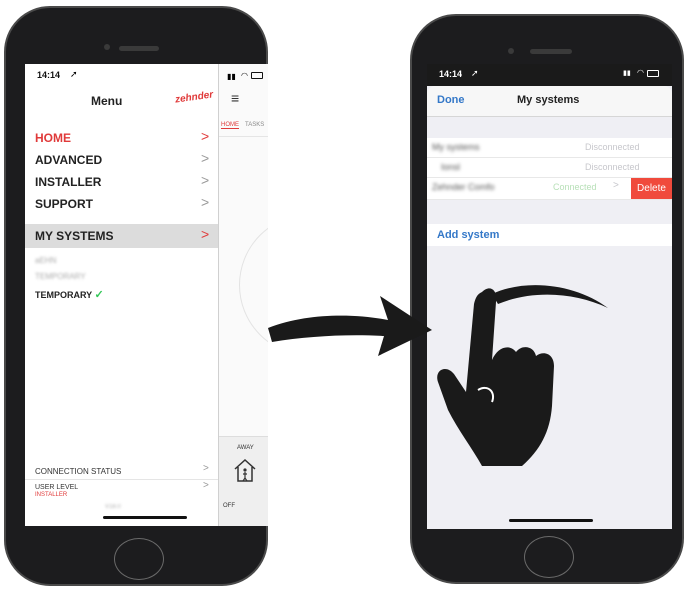 The width and height of the screenshot is (684, 590). Describe the element at coordinates (64, 295) in the screenshot. I see `system-item-3-label: TEMPORARY` at that location.